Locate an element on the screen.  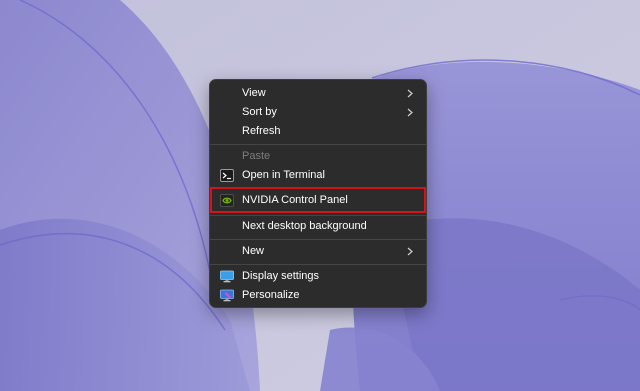
menu-item-label: Display settings is located at coordinates (281, 276).